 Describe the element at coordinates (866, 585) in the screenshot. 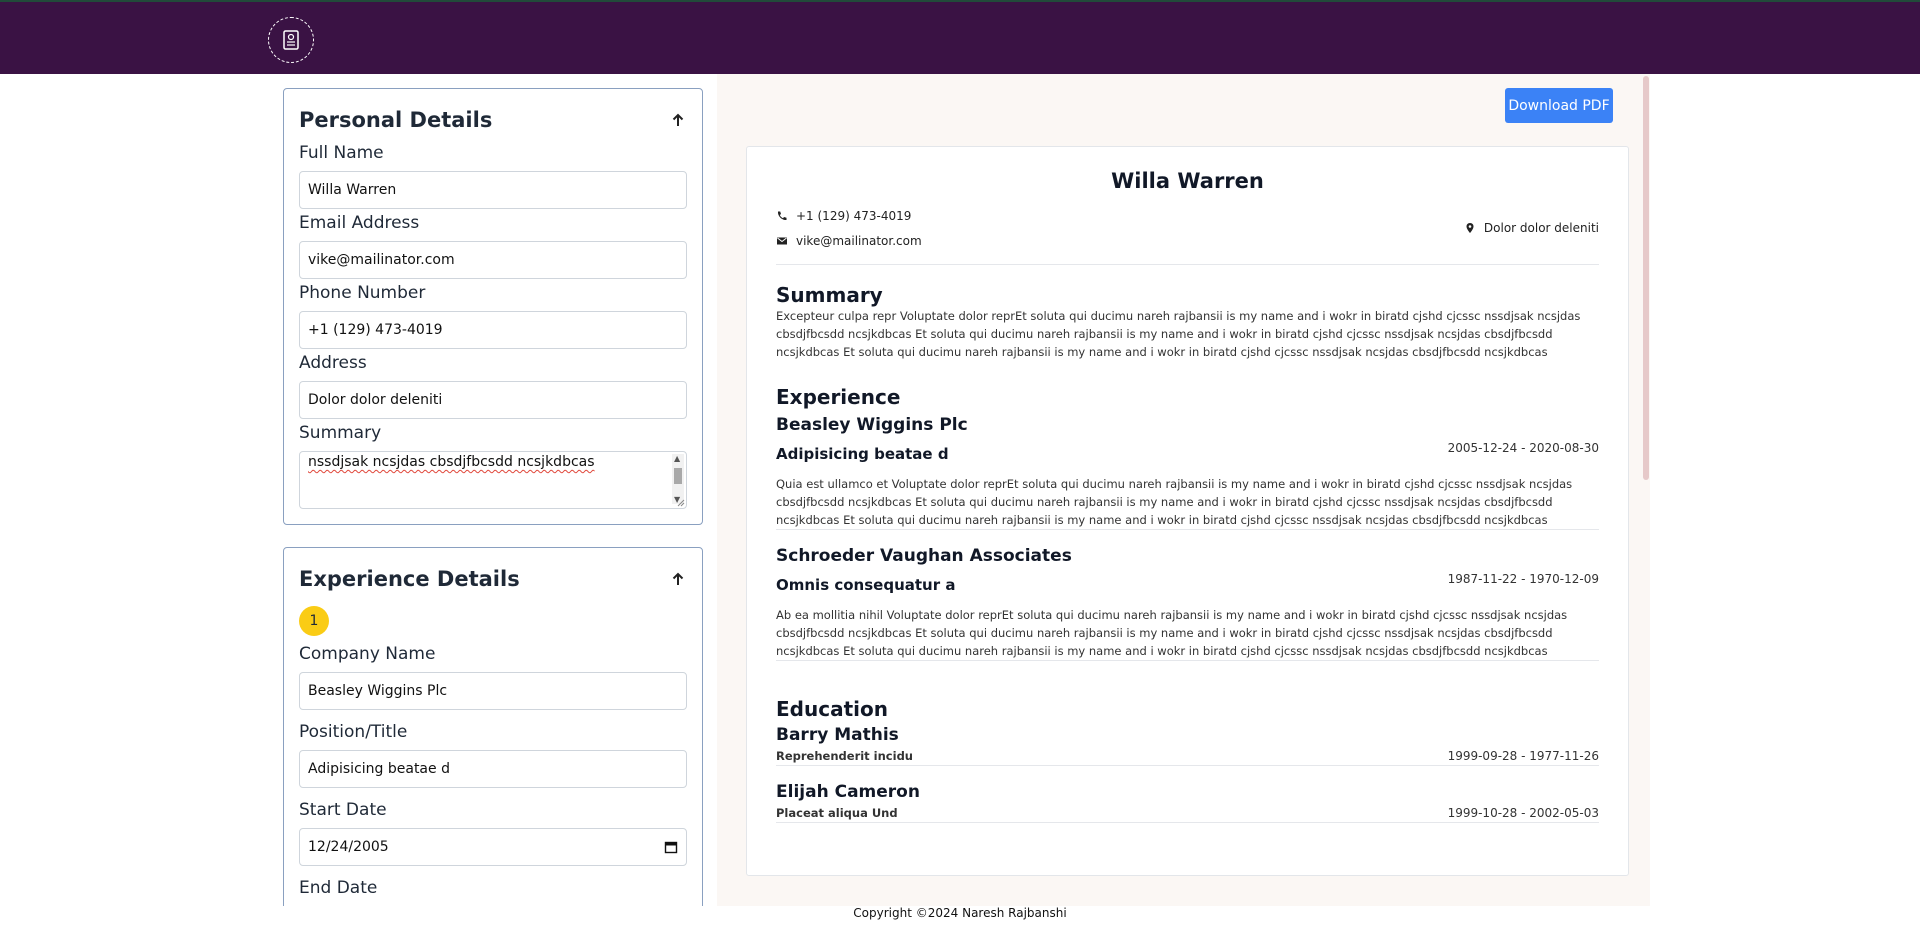

I see `experience-role: Omnis consequatur a` at that location.